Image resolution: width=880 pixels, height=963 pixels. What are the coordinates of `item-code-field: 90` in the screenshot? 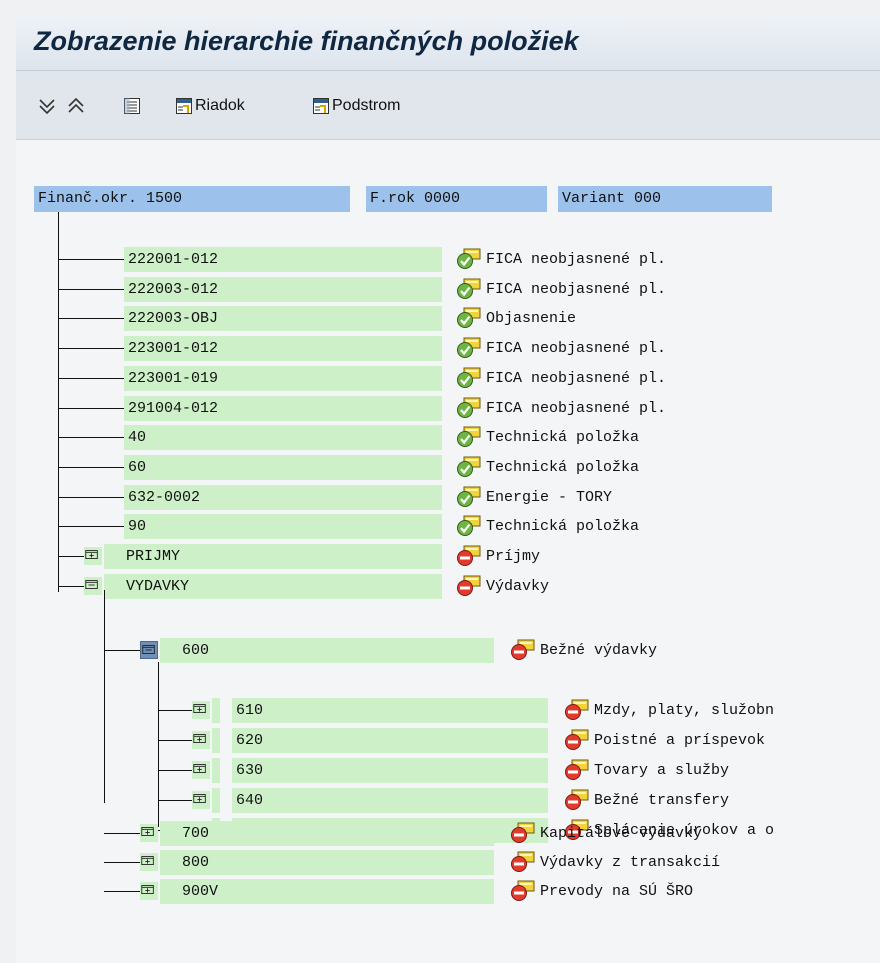 It's located at (283, 526).